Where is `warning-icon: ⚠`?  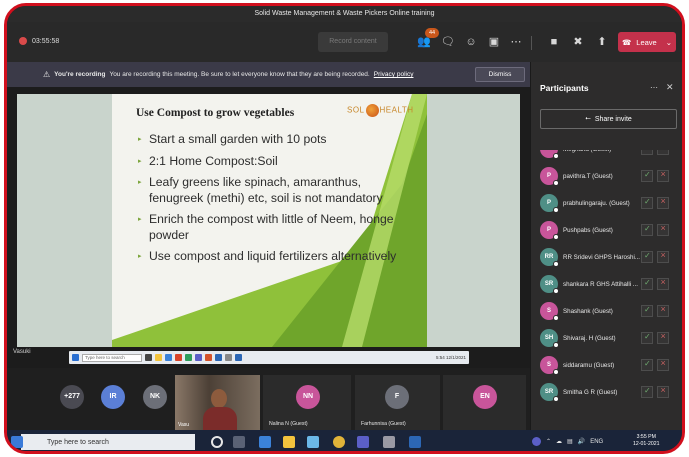
warning-icon: ⚠ is located at coordinates (47, 74).